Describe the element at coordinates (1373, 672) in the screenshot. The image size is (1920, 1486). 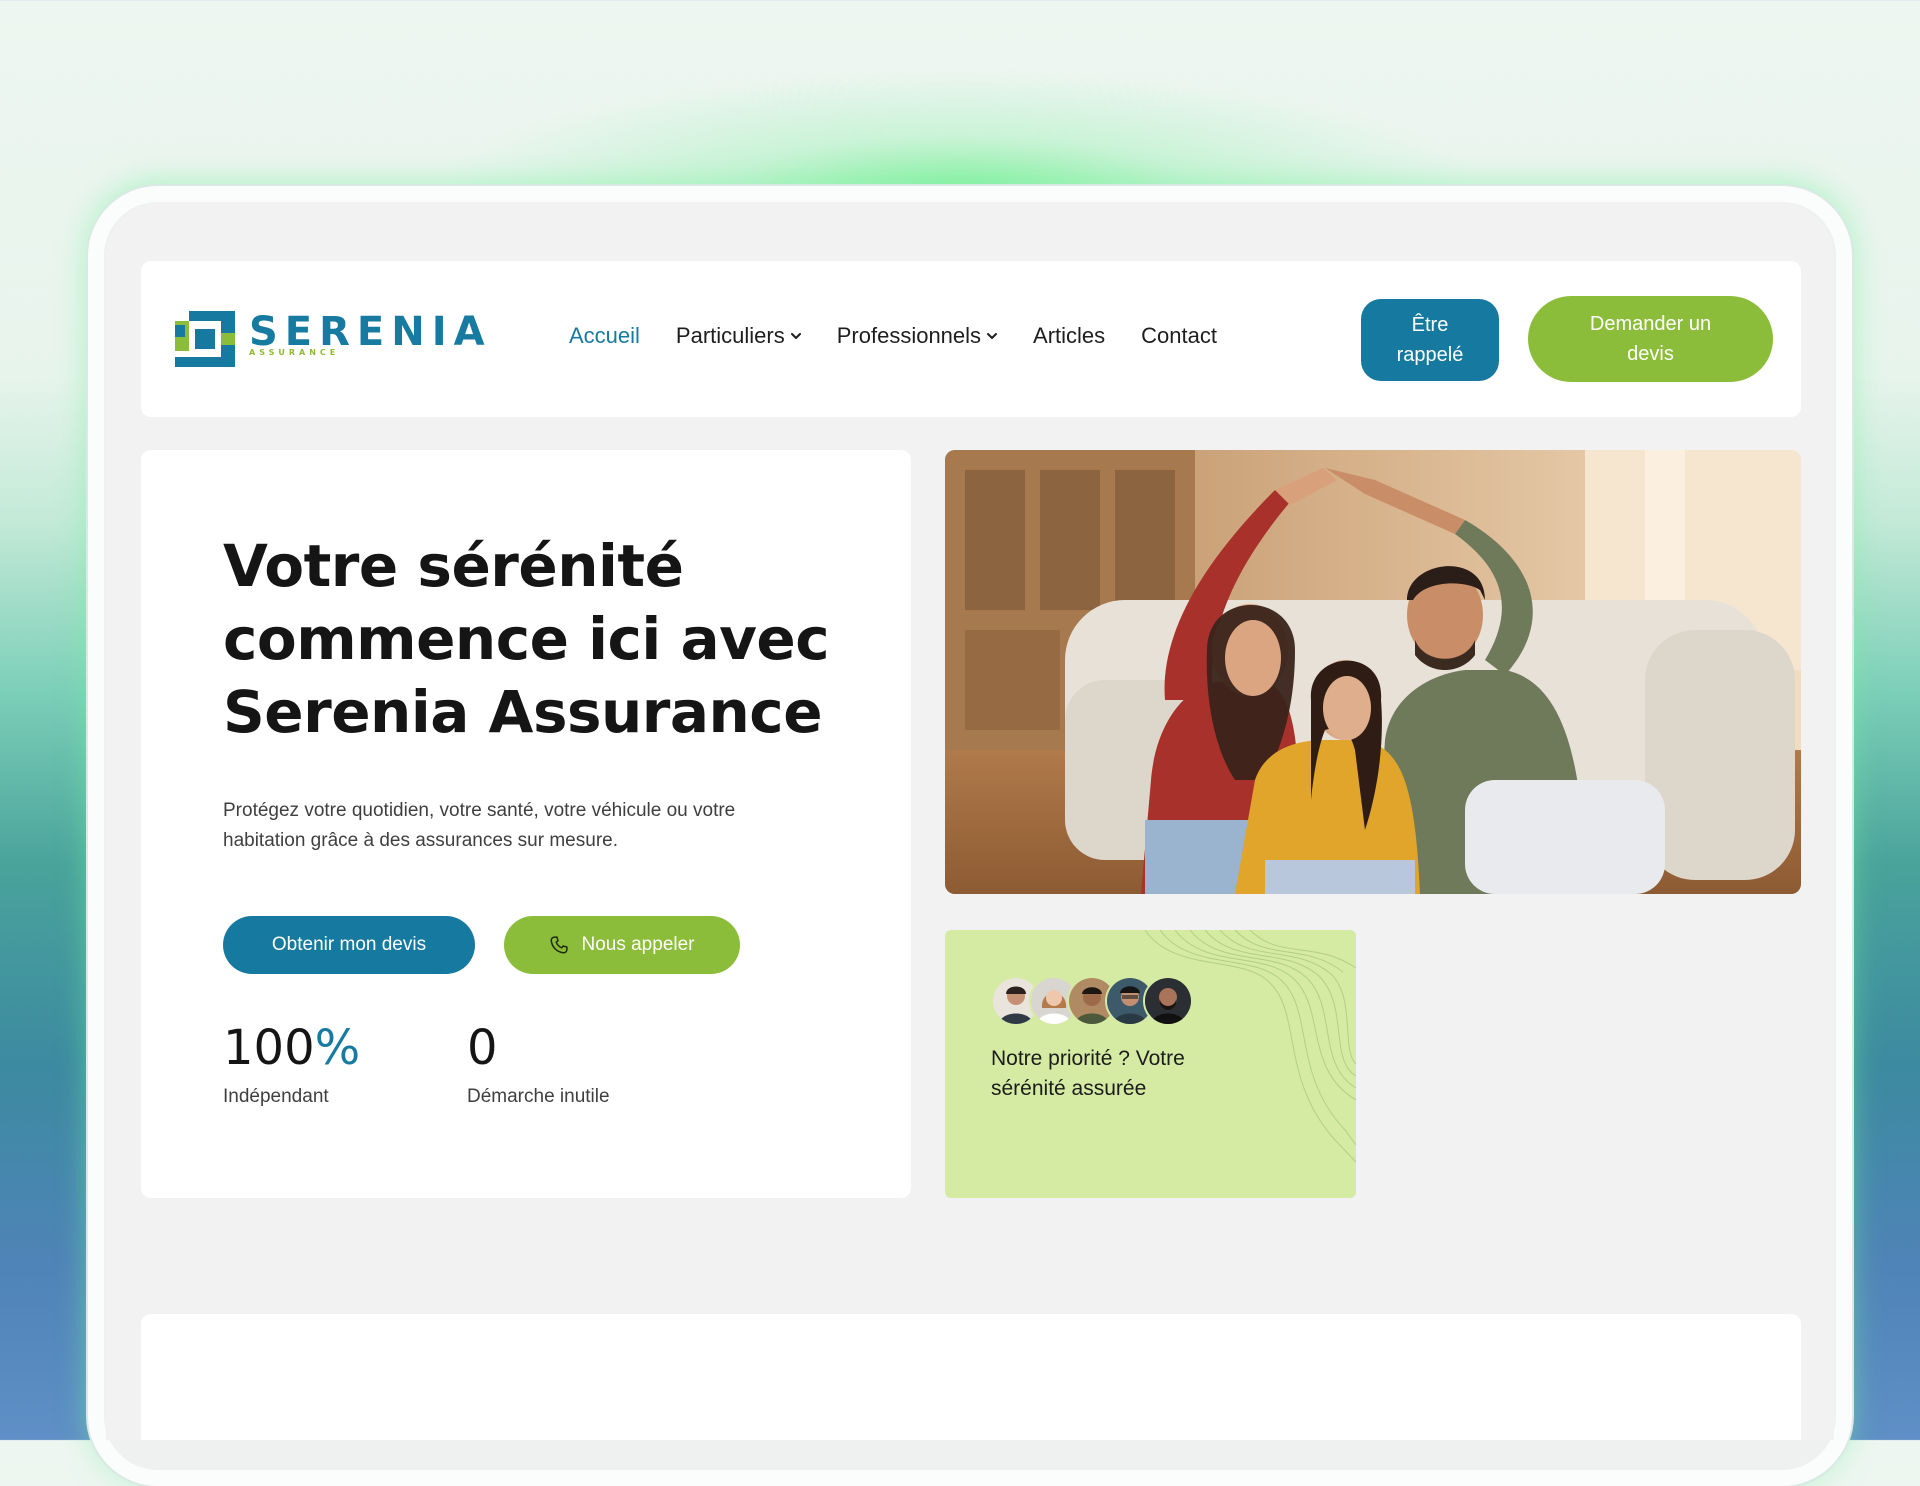
I see `family-hero-image` at that location.